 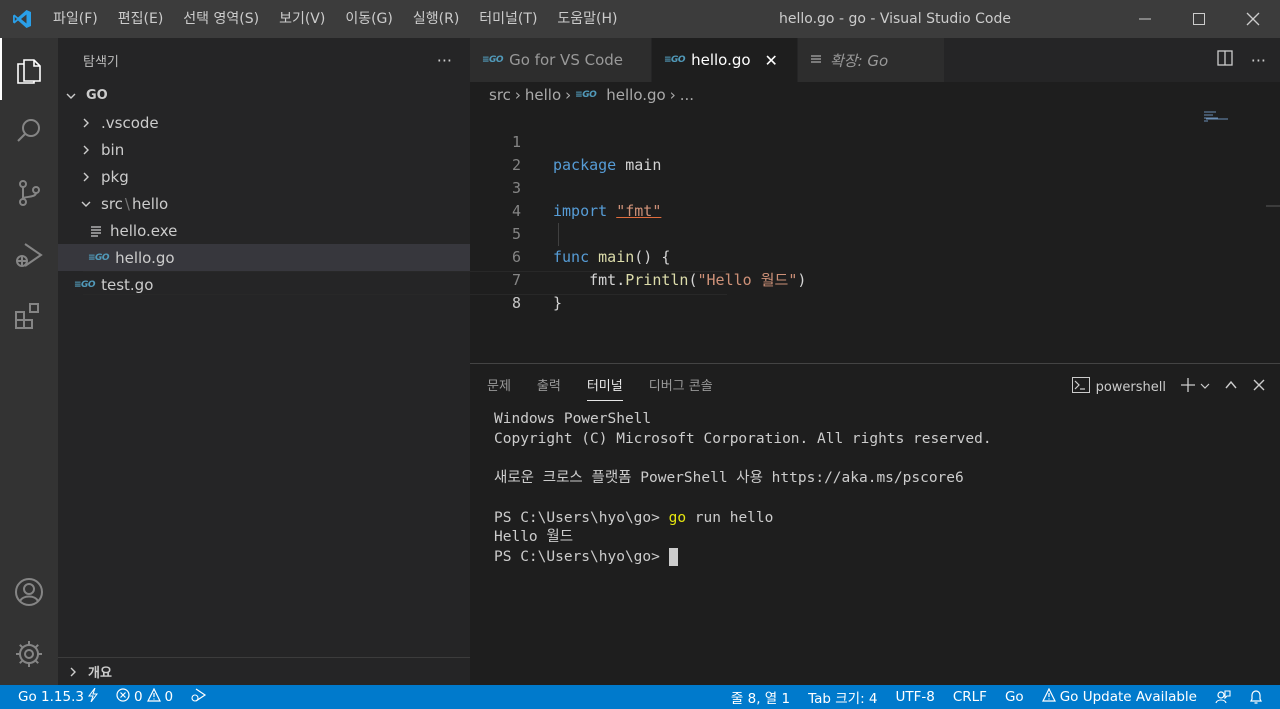 What do you see at coordinates (1223, 697) in the screenshot?
I see `feedback-icon` at bounding box center [1223, 697].